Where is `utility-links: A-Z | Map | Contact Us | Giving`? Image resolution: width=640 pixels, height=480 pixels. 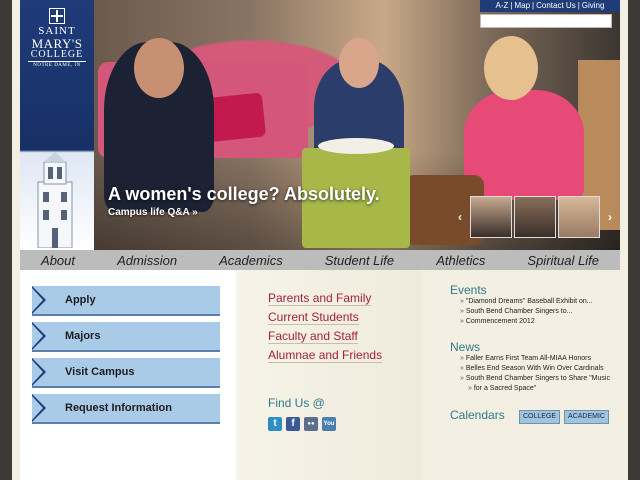 utility-links: A-Z | Map | Contact Us | Giving is located at coordinates (550, 6).